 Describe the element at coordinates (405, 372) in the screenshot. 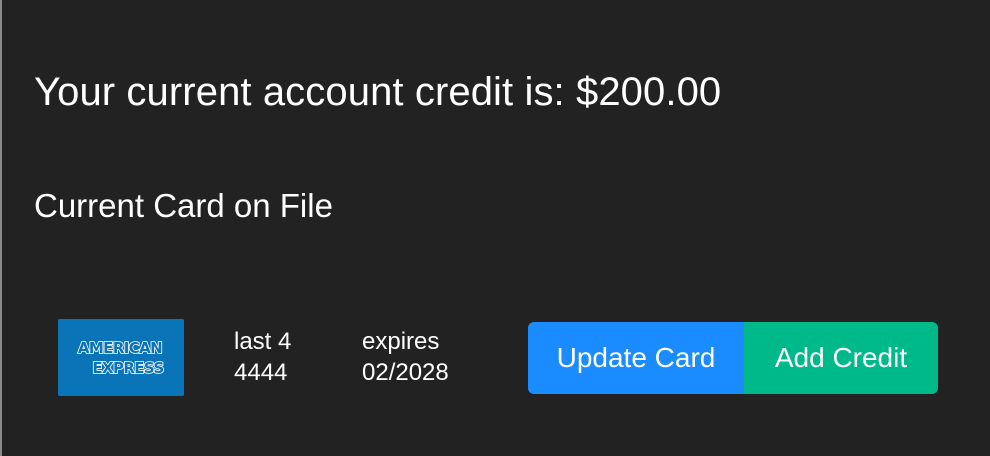

I see `expires-value: 02/2028` at that location.